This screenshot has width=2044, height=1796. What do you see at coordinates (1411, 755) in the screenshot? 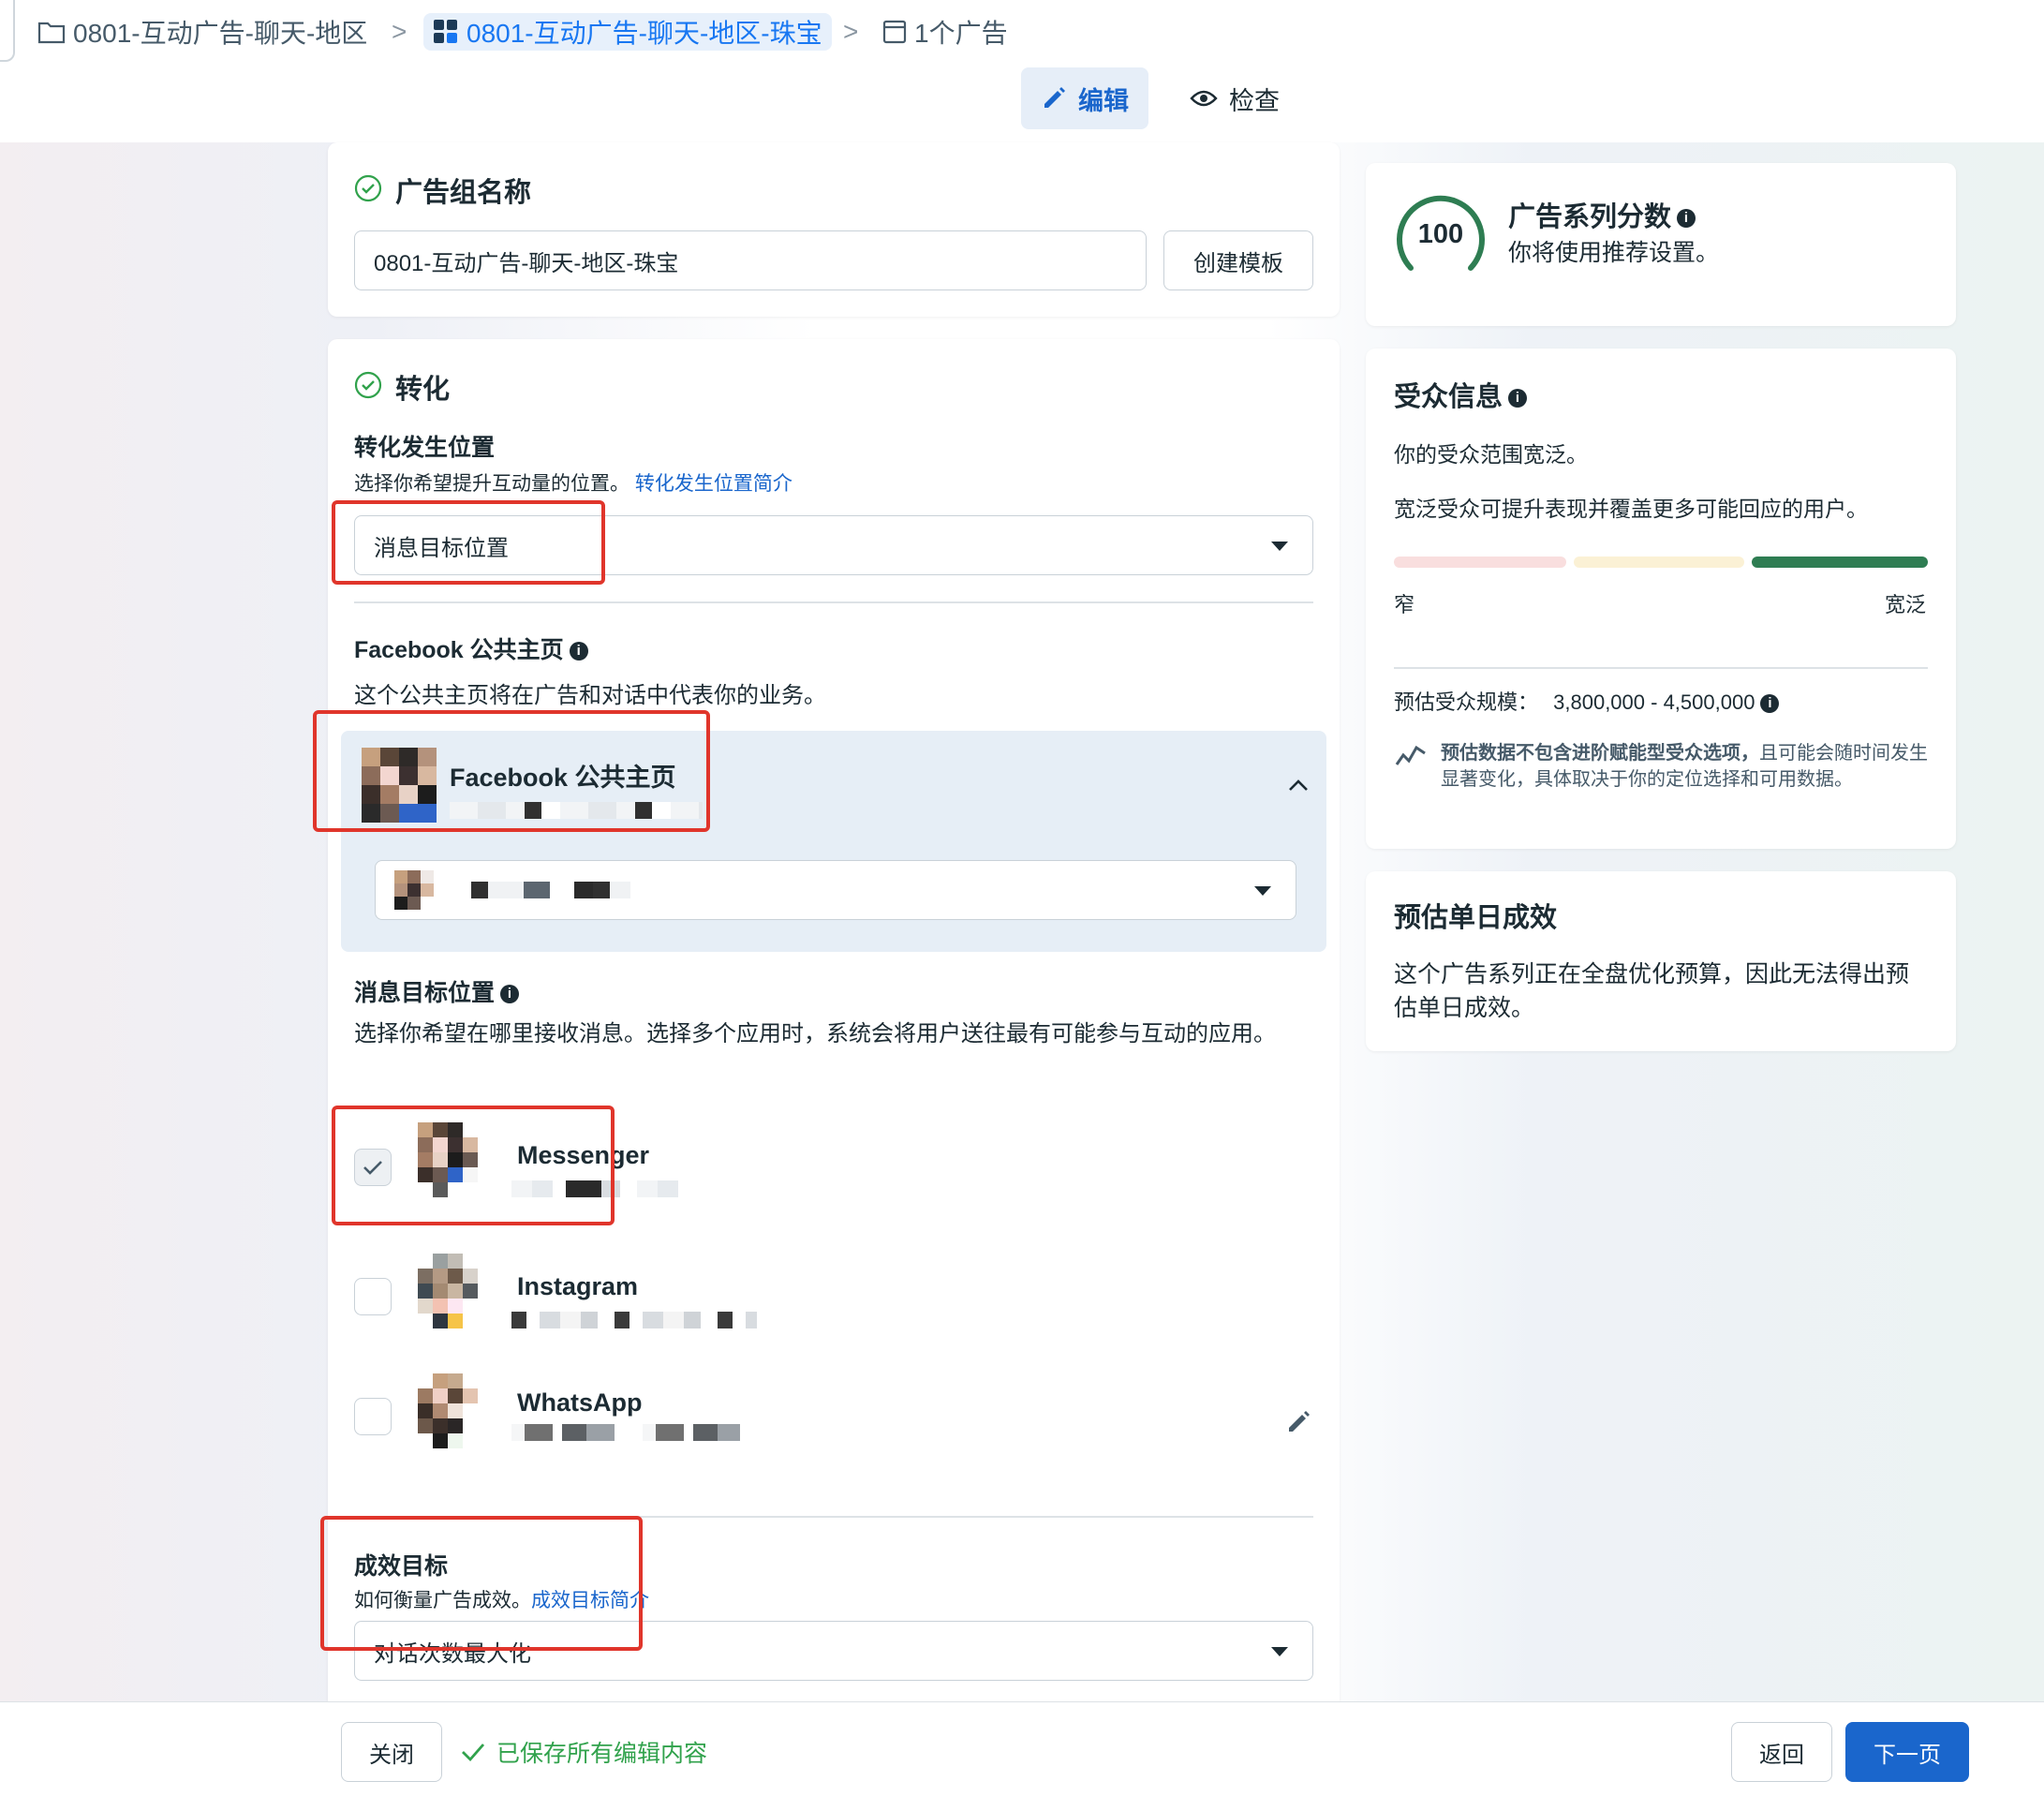
I see `trend-line-icon` at bounding box center [1411, 755].